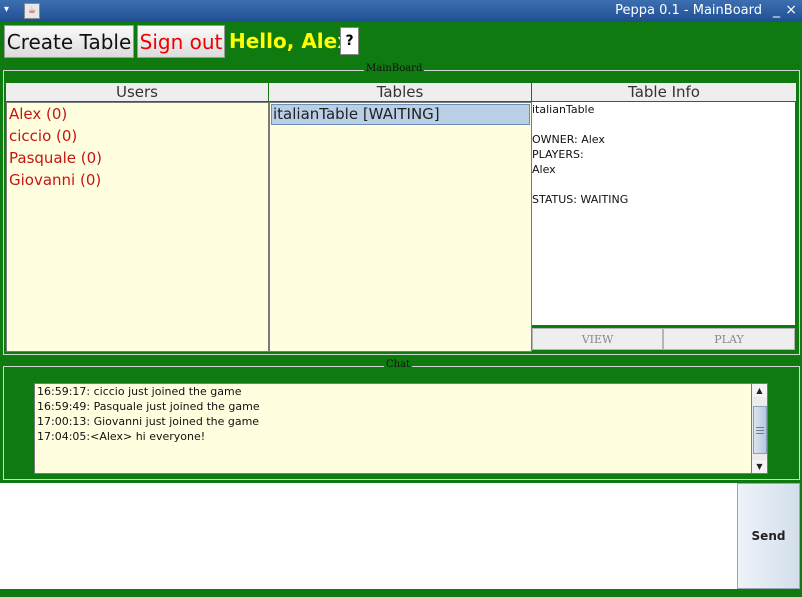 The width and height of the screenshot is (802, 597). I want to click on close-icon: ×, so click(791, 10).